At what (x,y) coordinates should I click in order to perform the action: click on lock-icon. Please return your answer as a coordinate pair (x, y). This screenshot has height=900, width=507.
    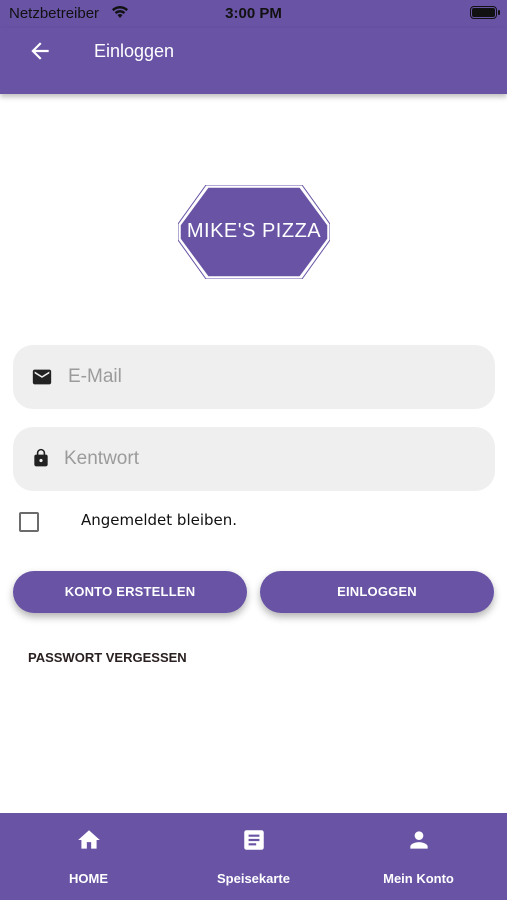
    Looking at the image, I should click on (41, 458).